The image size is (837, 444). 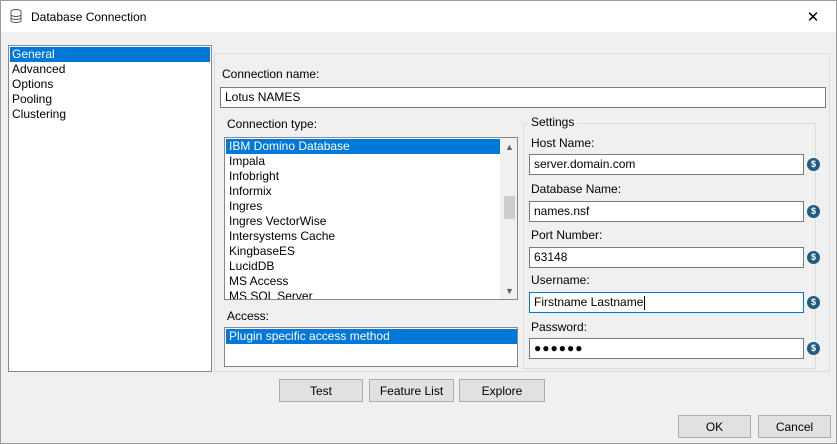 What do you see at coordinates (509, 207) in the screenshot?
I see `scroll-thumb` at bounding box center [509, 207].